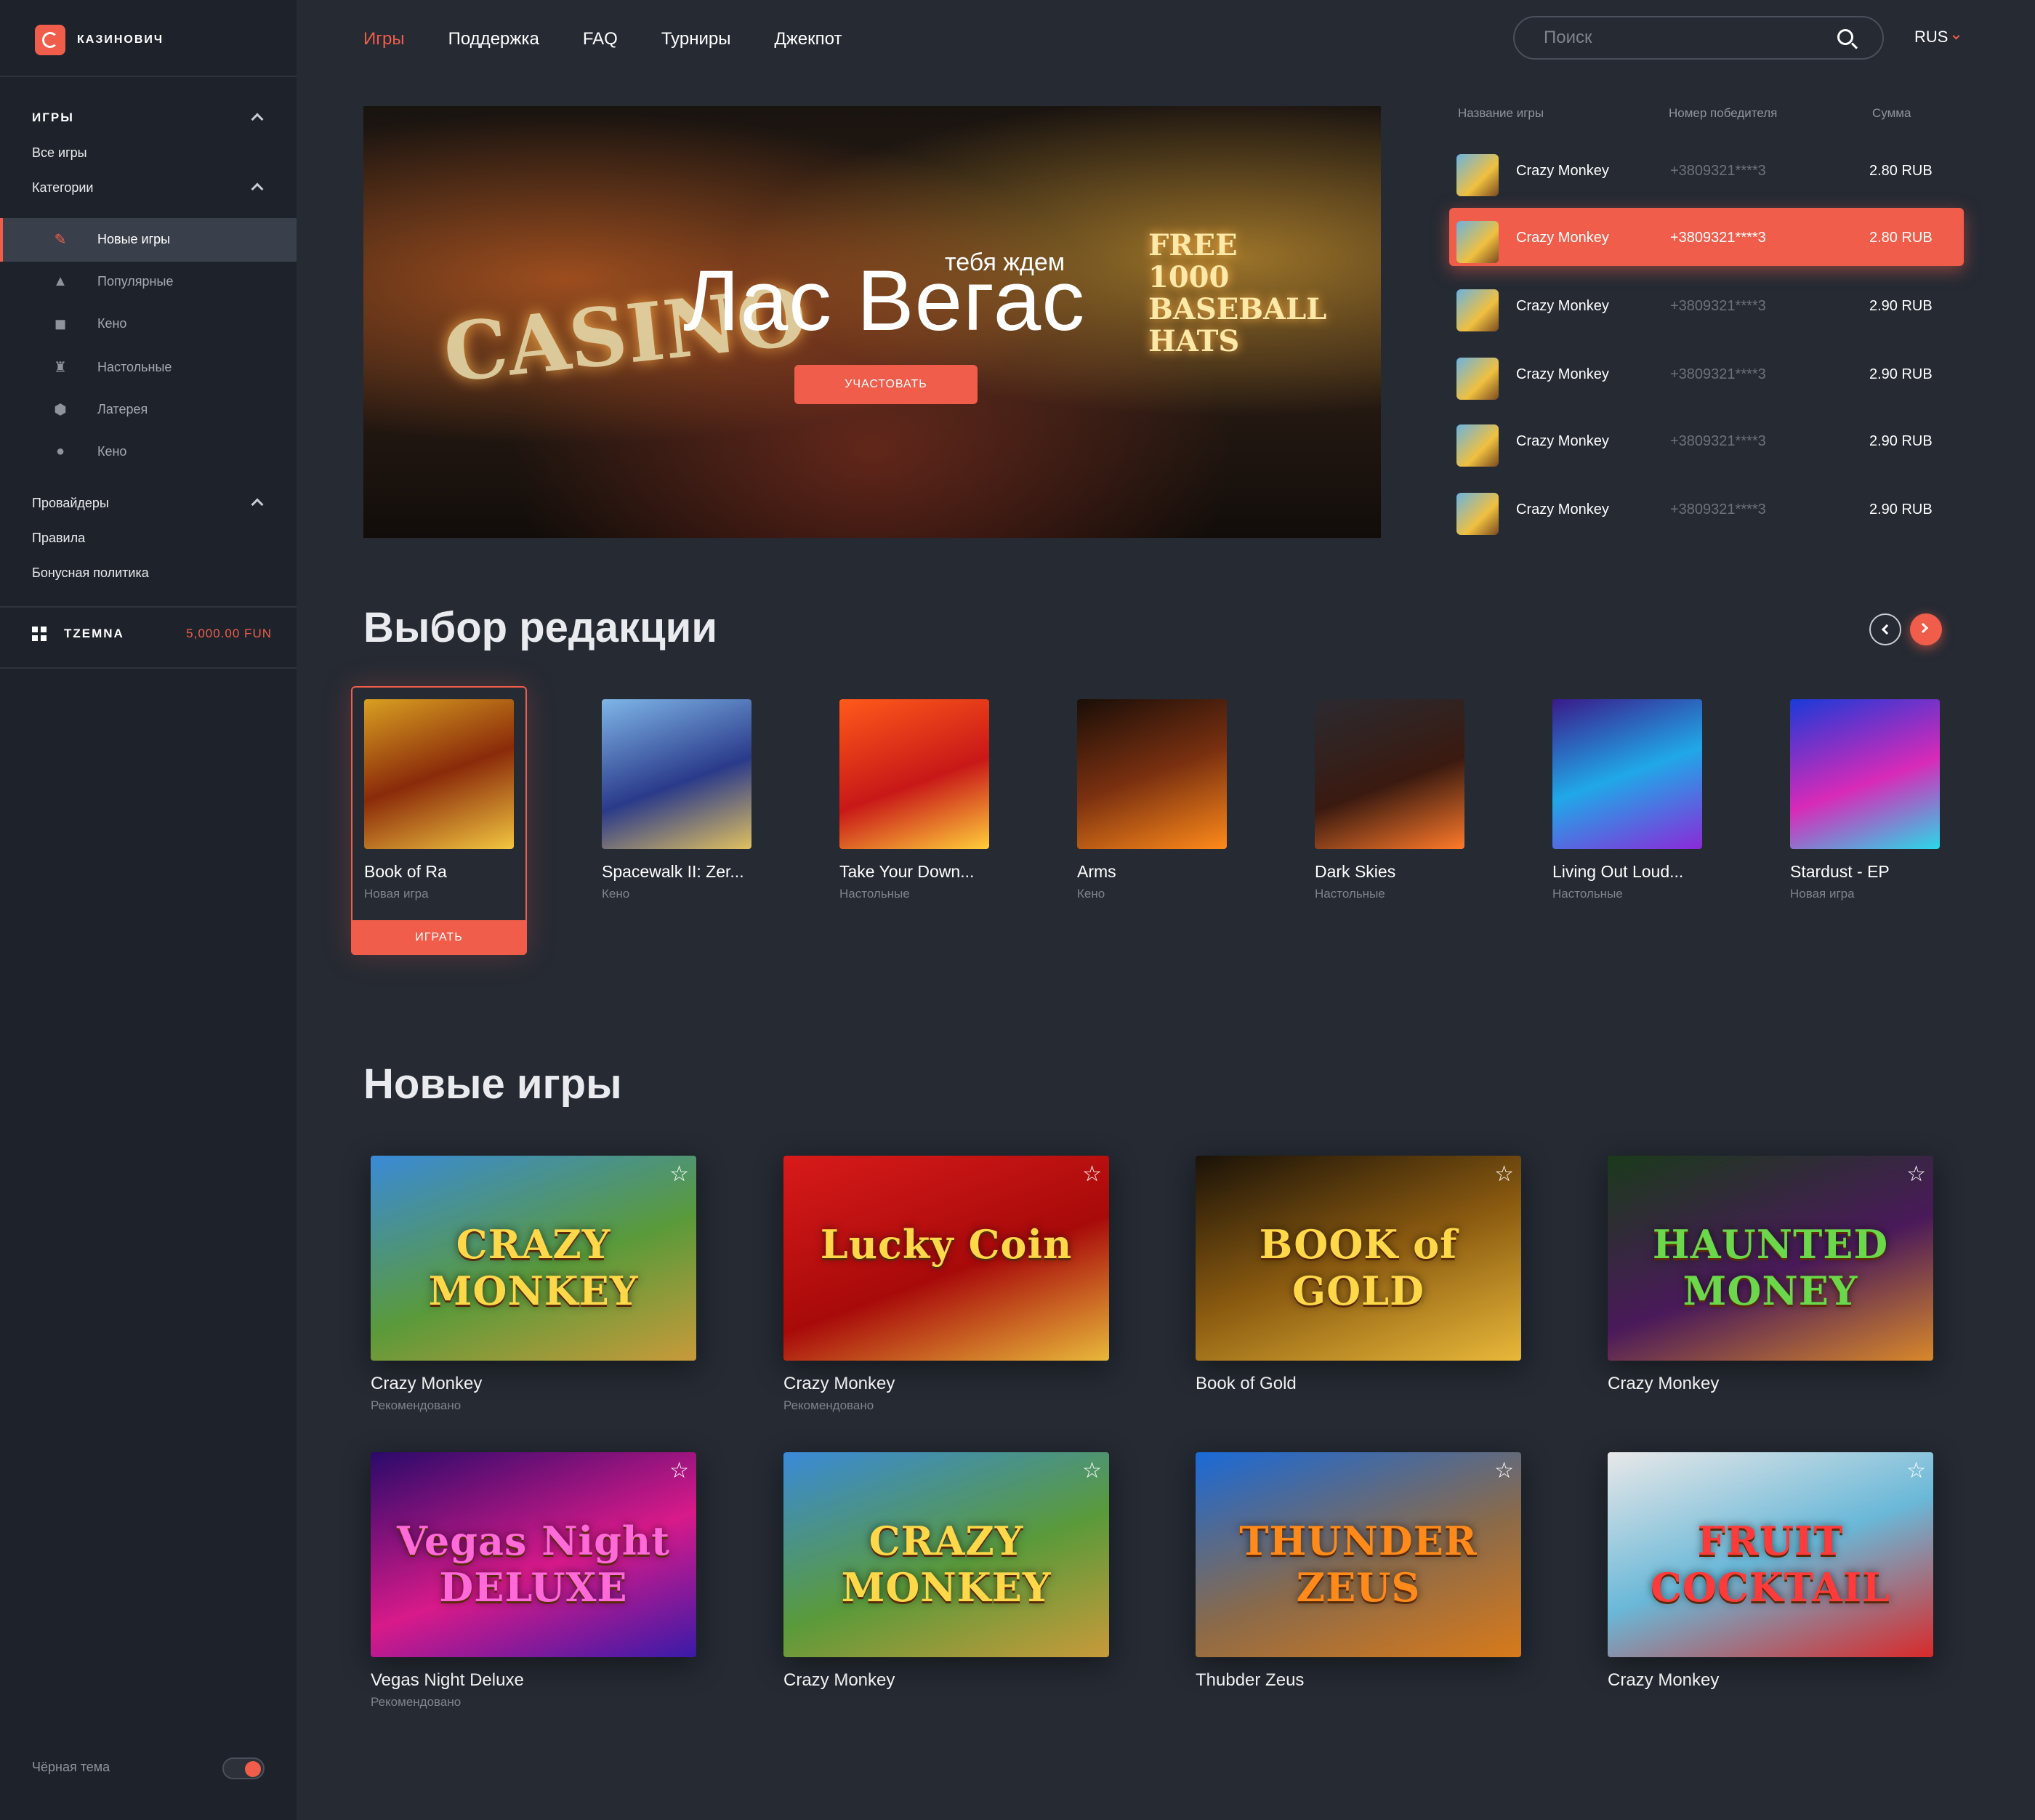 The image size is (2035, 1820). I want to click on user-account: TZEMNA 5,000.00 FUN, so click(152, 634).